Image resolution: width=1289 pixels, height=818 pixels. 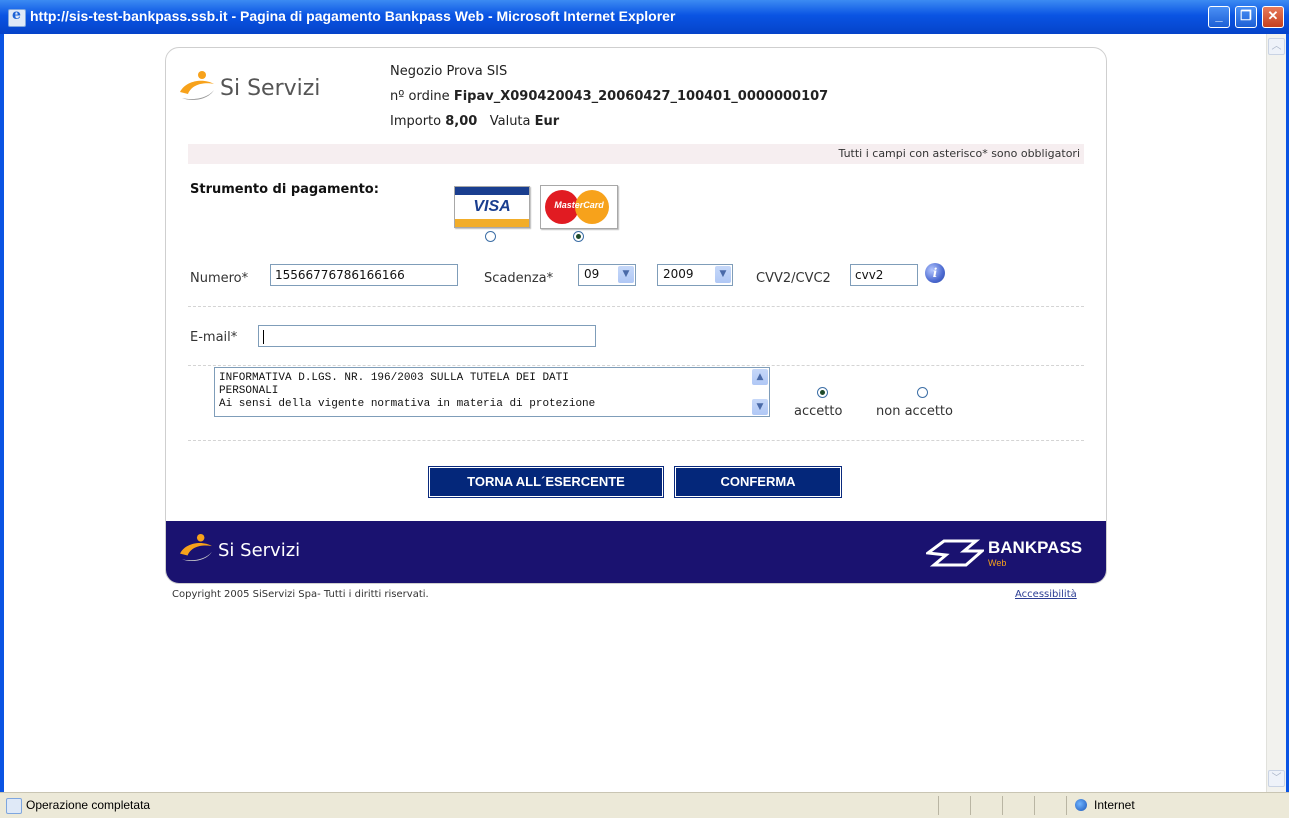 I want to click on window-border-left, so click(x=2, y=413).